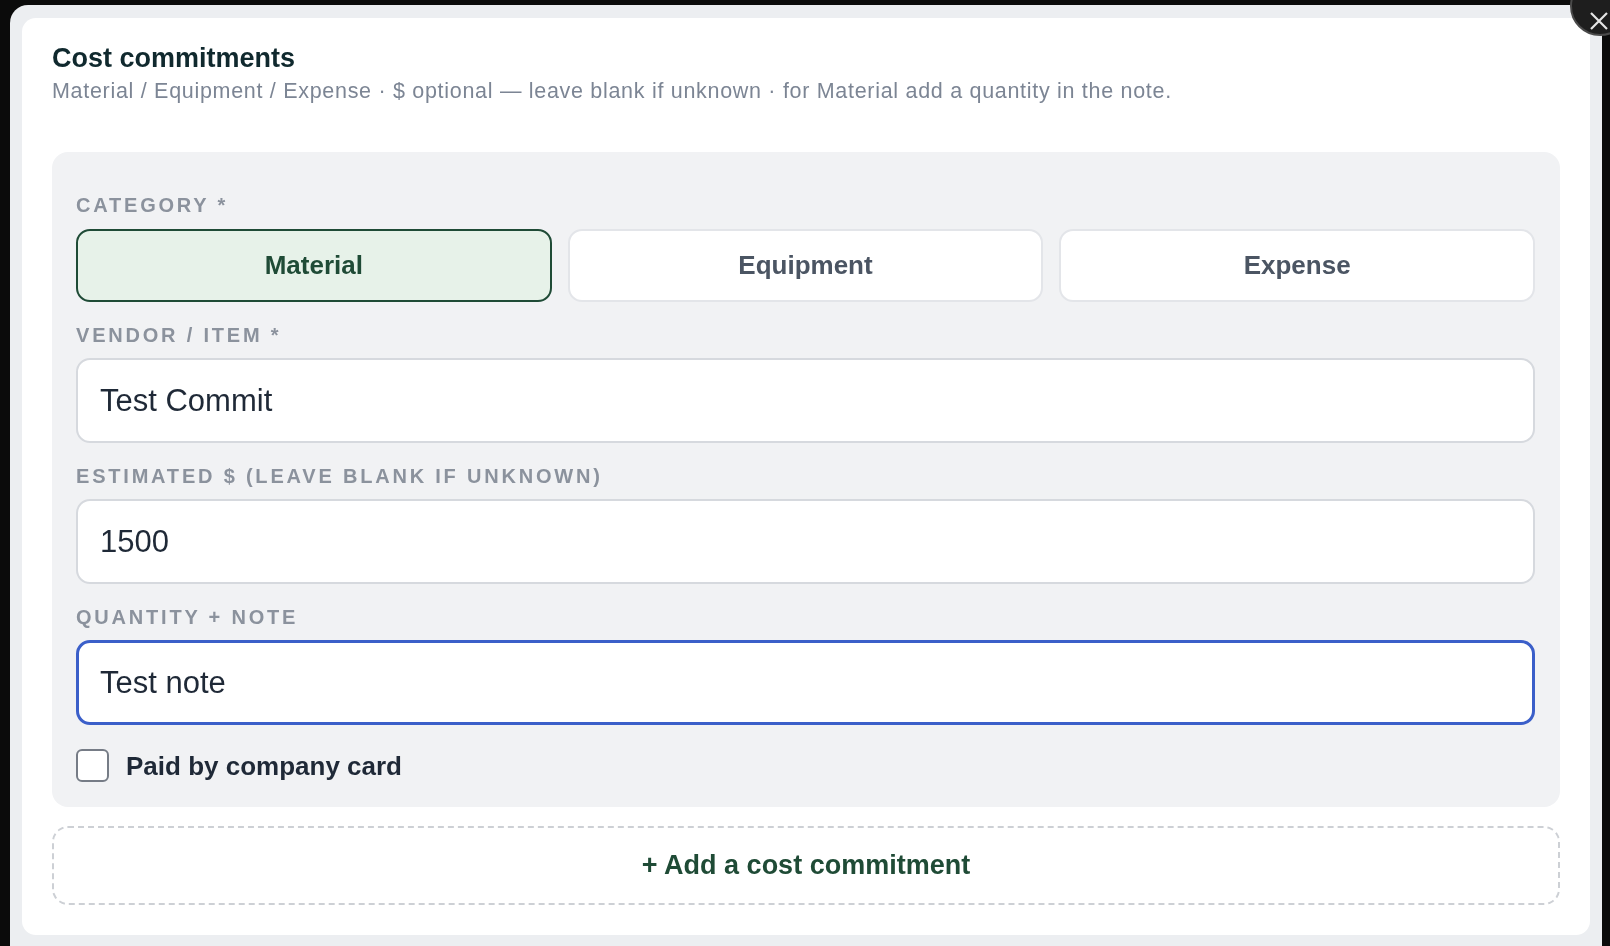  I want to click on category-option-button: Expense, so click(1297, 265).